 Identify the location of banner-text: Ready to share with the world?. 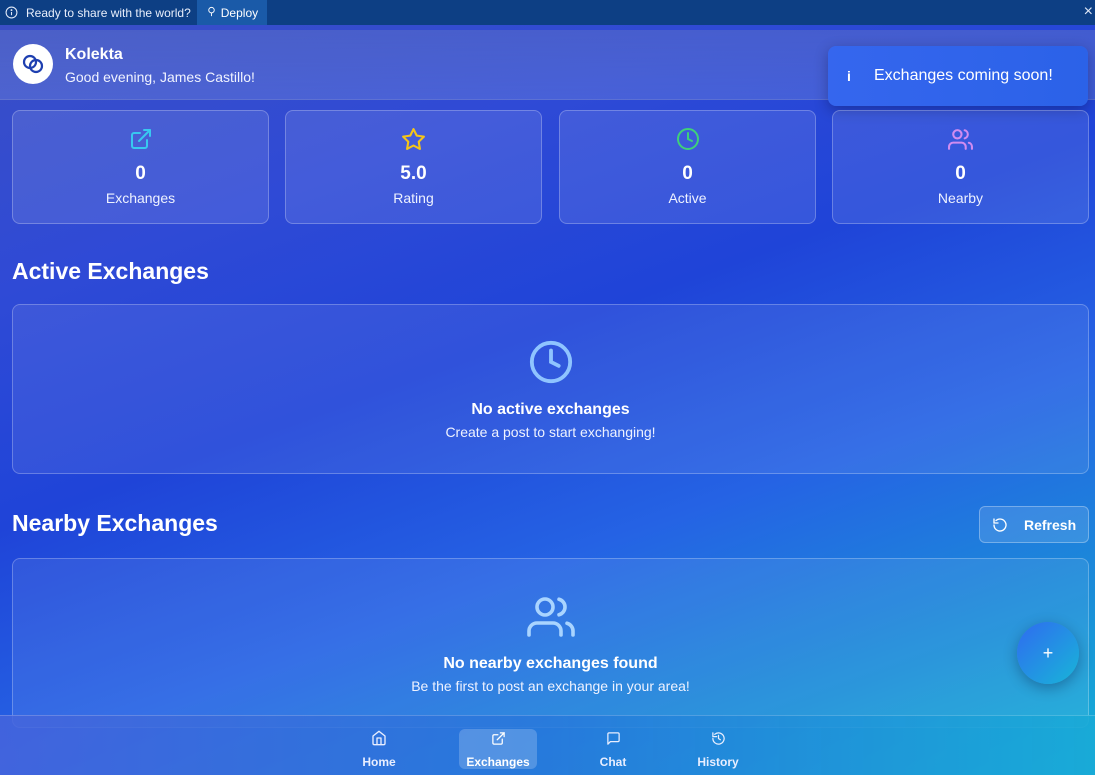
(108, 12).